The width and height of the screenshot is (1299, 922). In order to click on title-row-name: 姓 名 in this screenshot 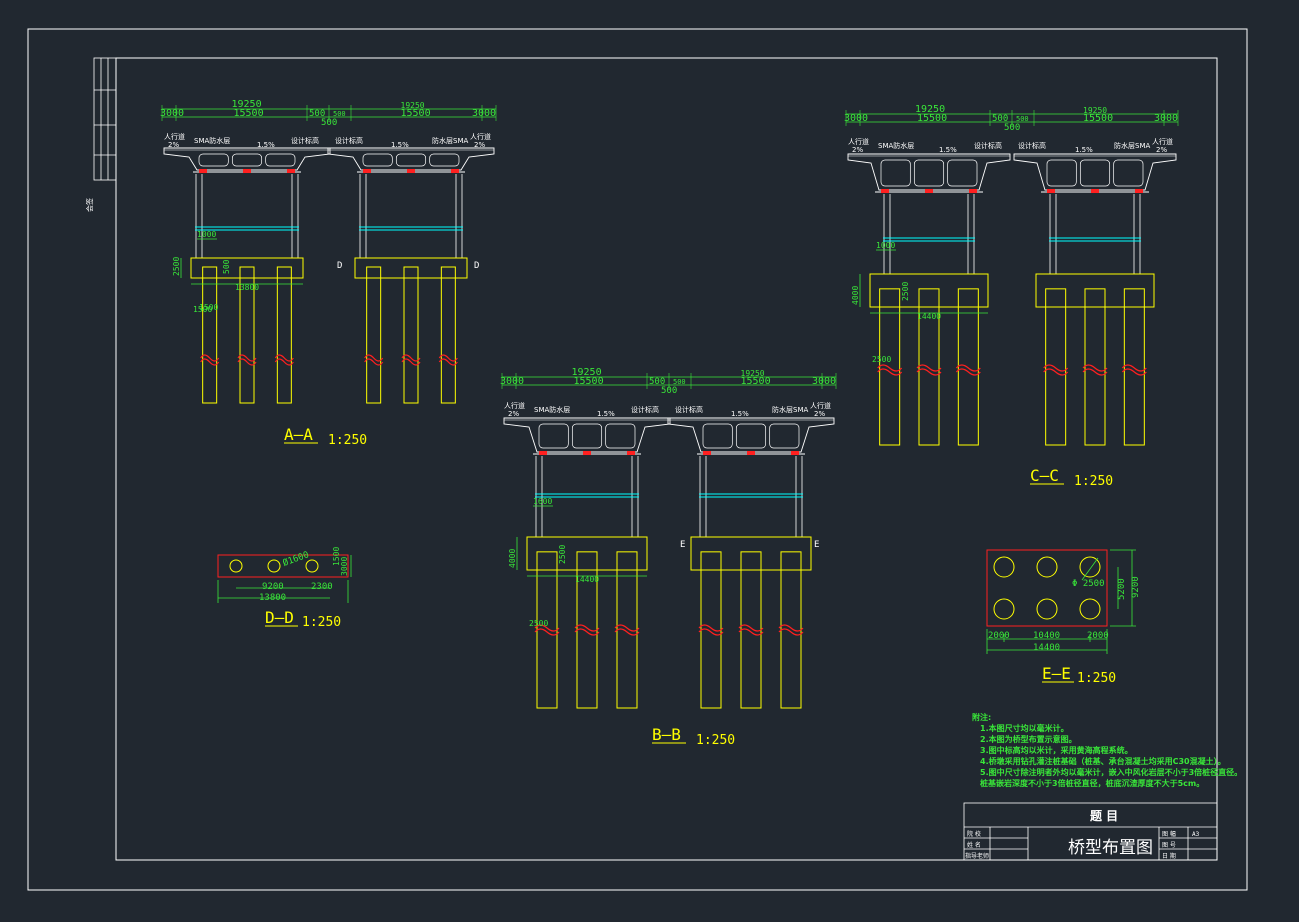, I will do `click(974, 845)`.